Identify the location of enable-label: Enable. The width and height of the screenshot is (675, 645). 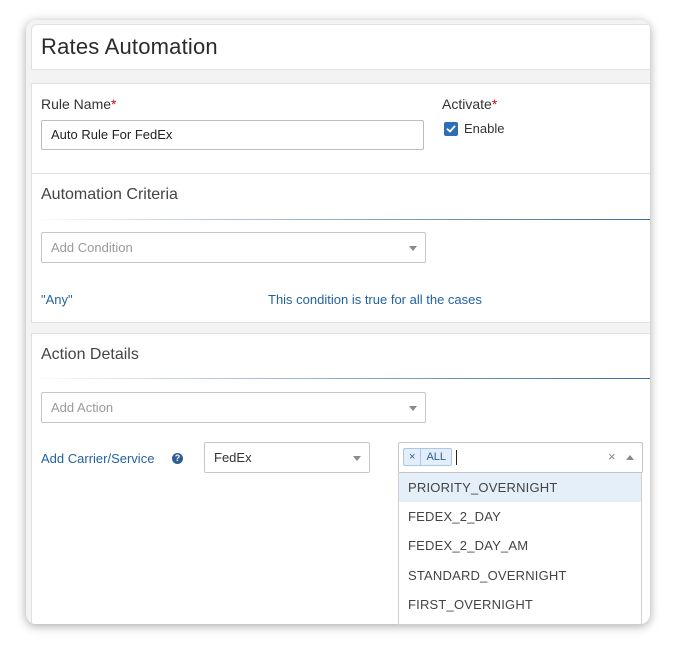
(484, 128).